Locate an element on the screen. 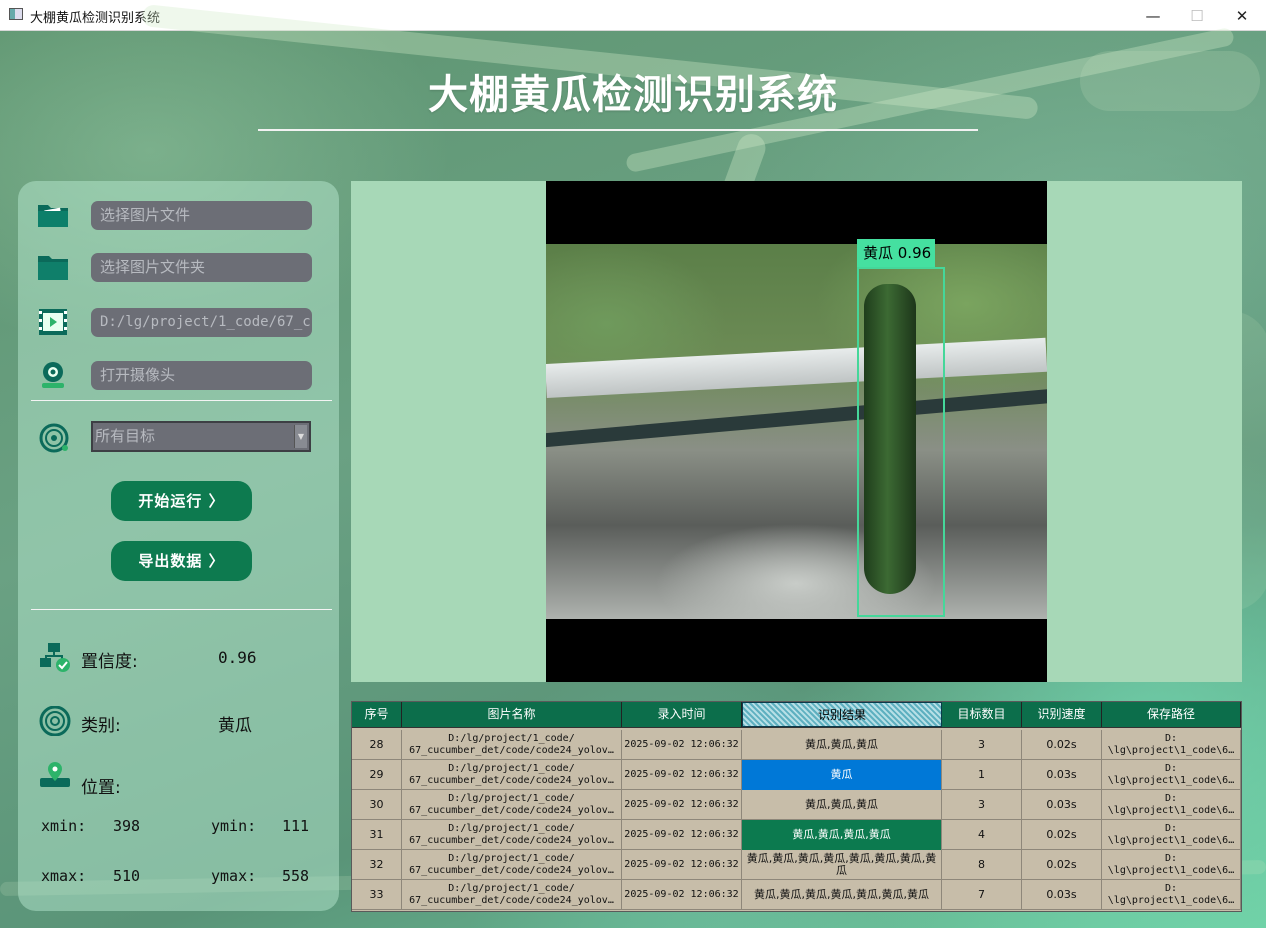  xmin-label: xmin: is located at coordinates (64, 826).